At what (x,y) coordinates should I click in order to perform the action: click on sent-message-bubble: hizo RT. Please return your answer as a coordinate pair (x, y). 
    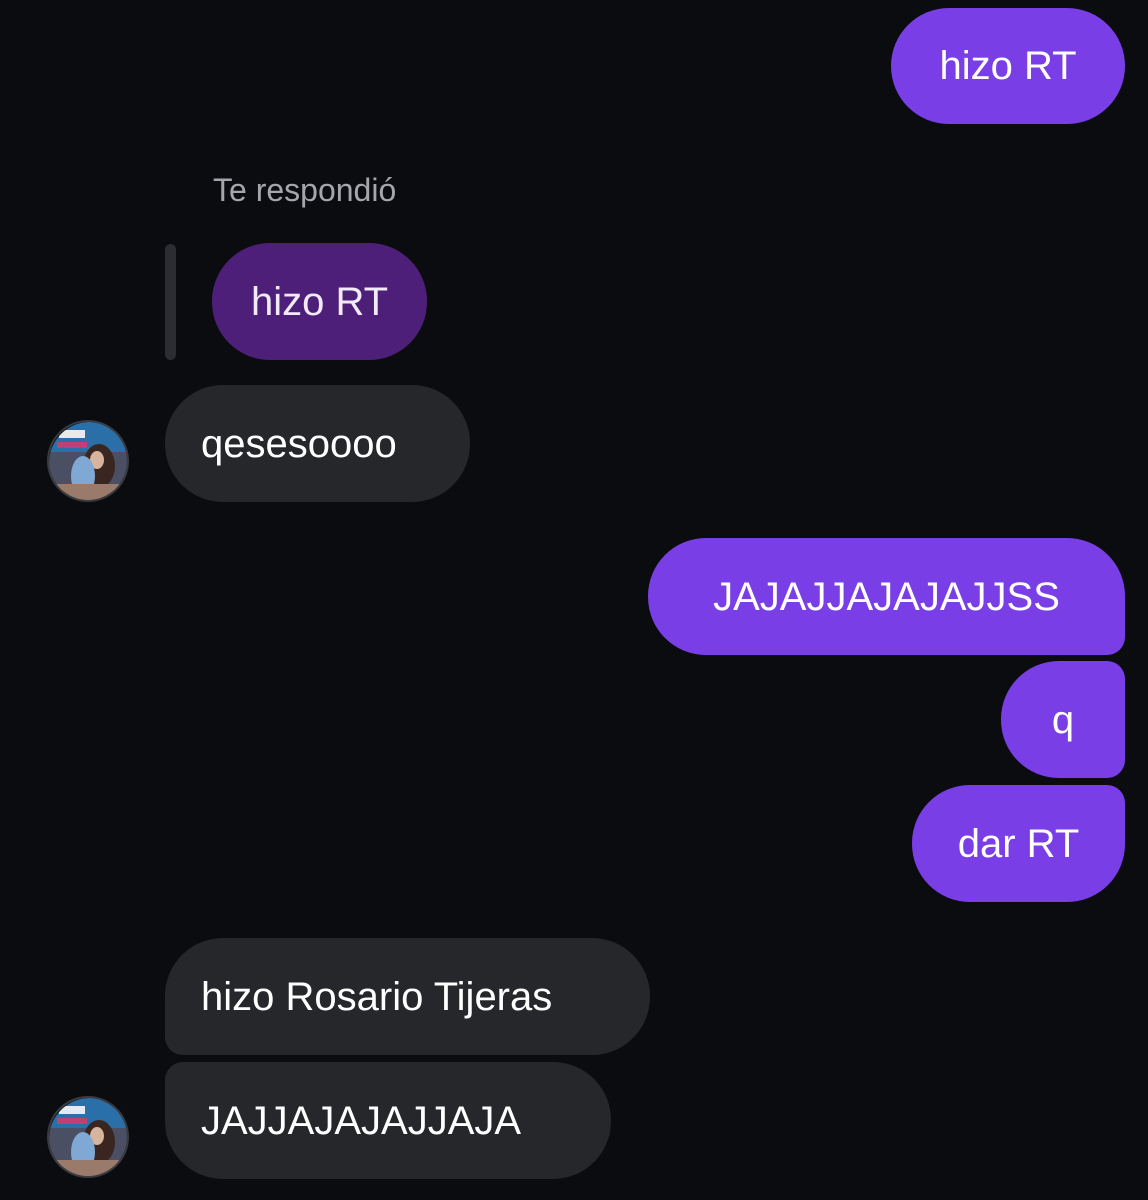
    Looking at the image, I should click on (1008, 66).